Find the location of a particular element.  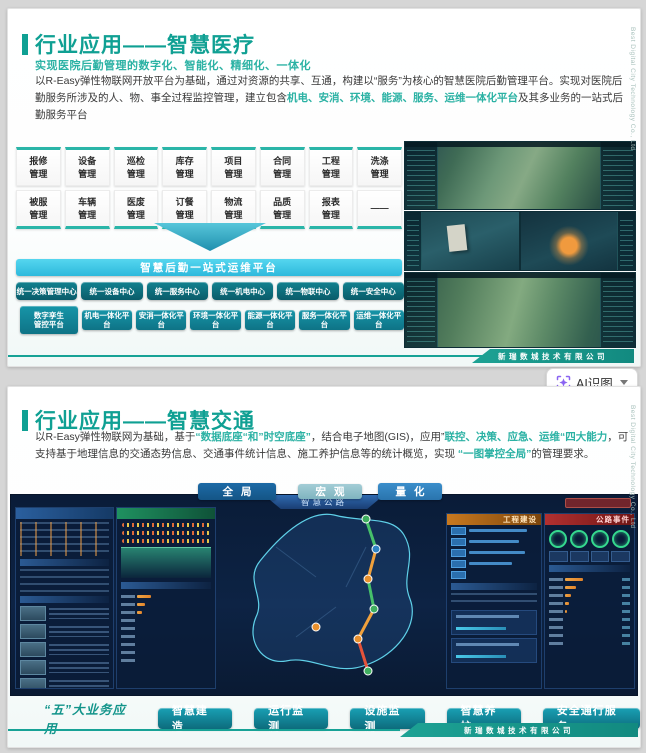

platform-pill: 数字孪生管控平台 is located at coordinates (49, 320).